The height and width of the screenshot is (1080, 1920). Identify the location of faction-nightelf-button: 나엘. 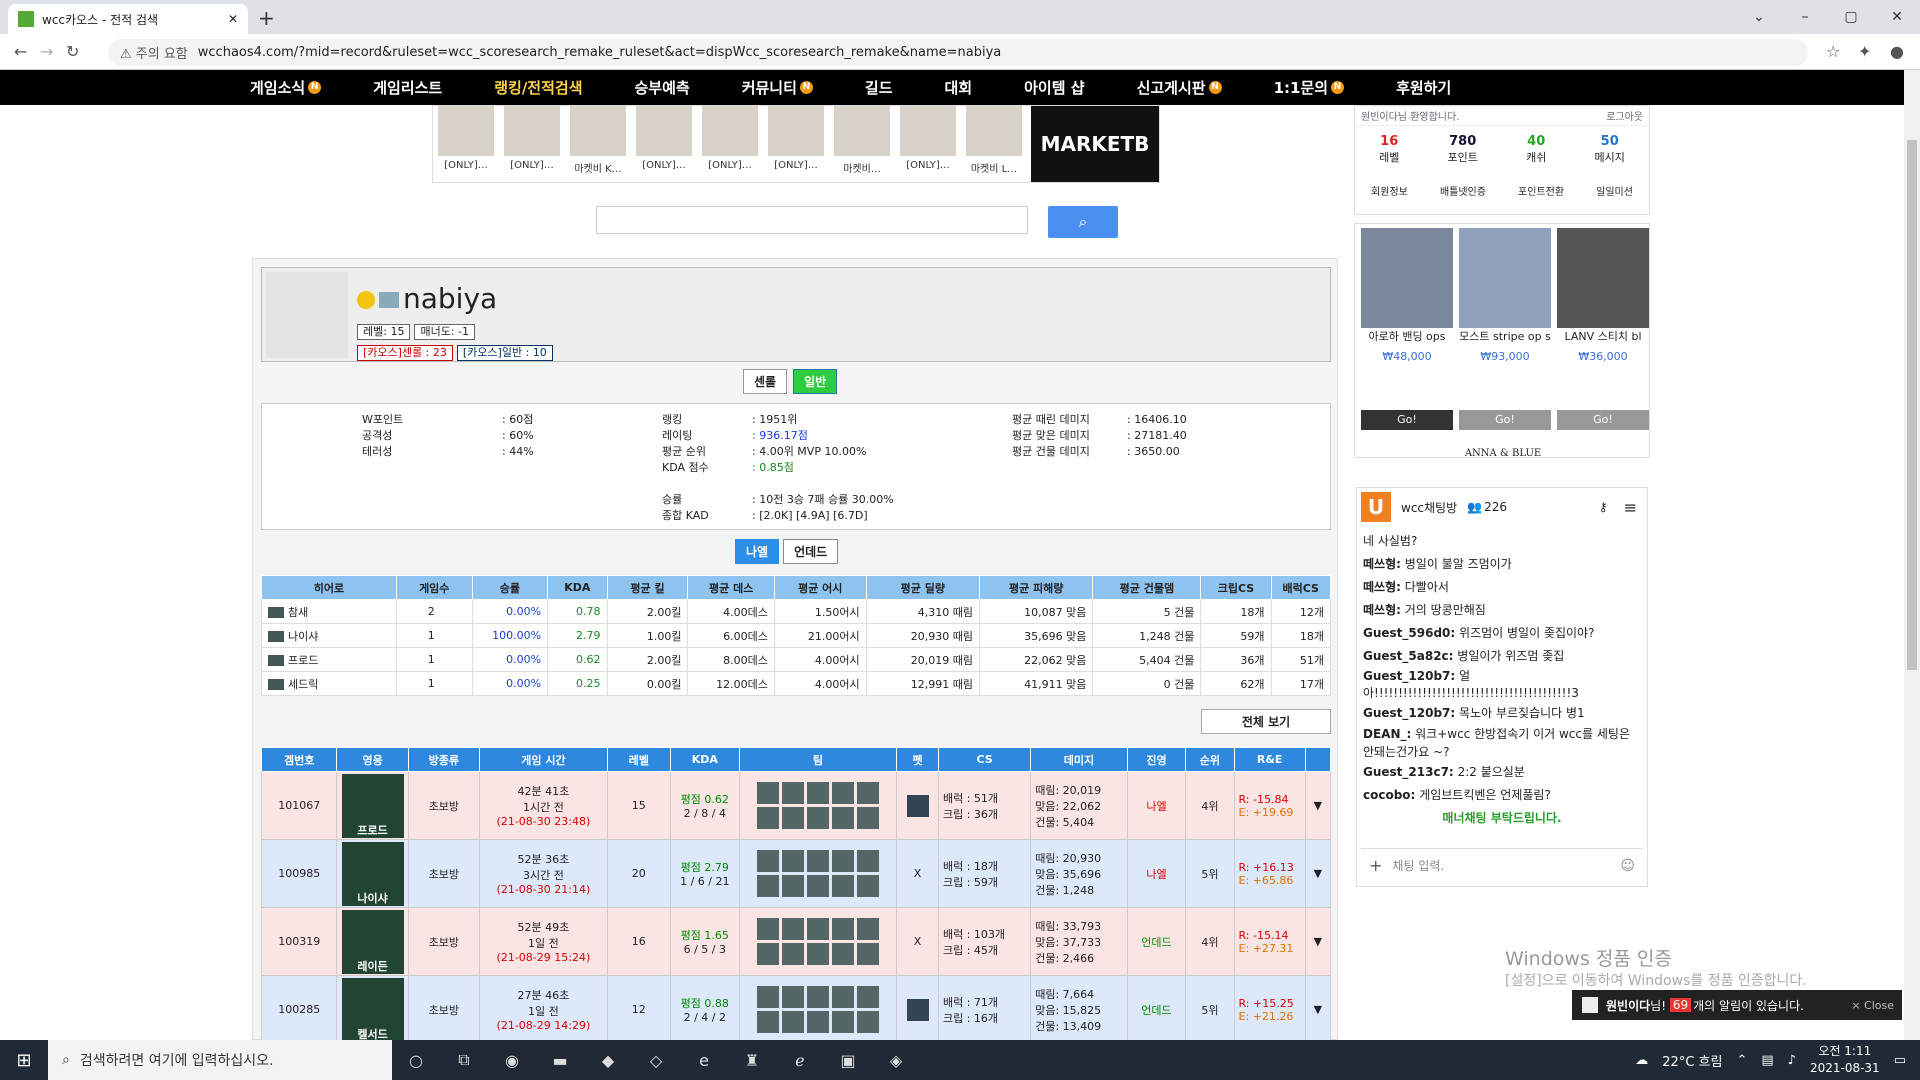
(757, 551).